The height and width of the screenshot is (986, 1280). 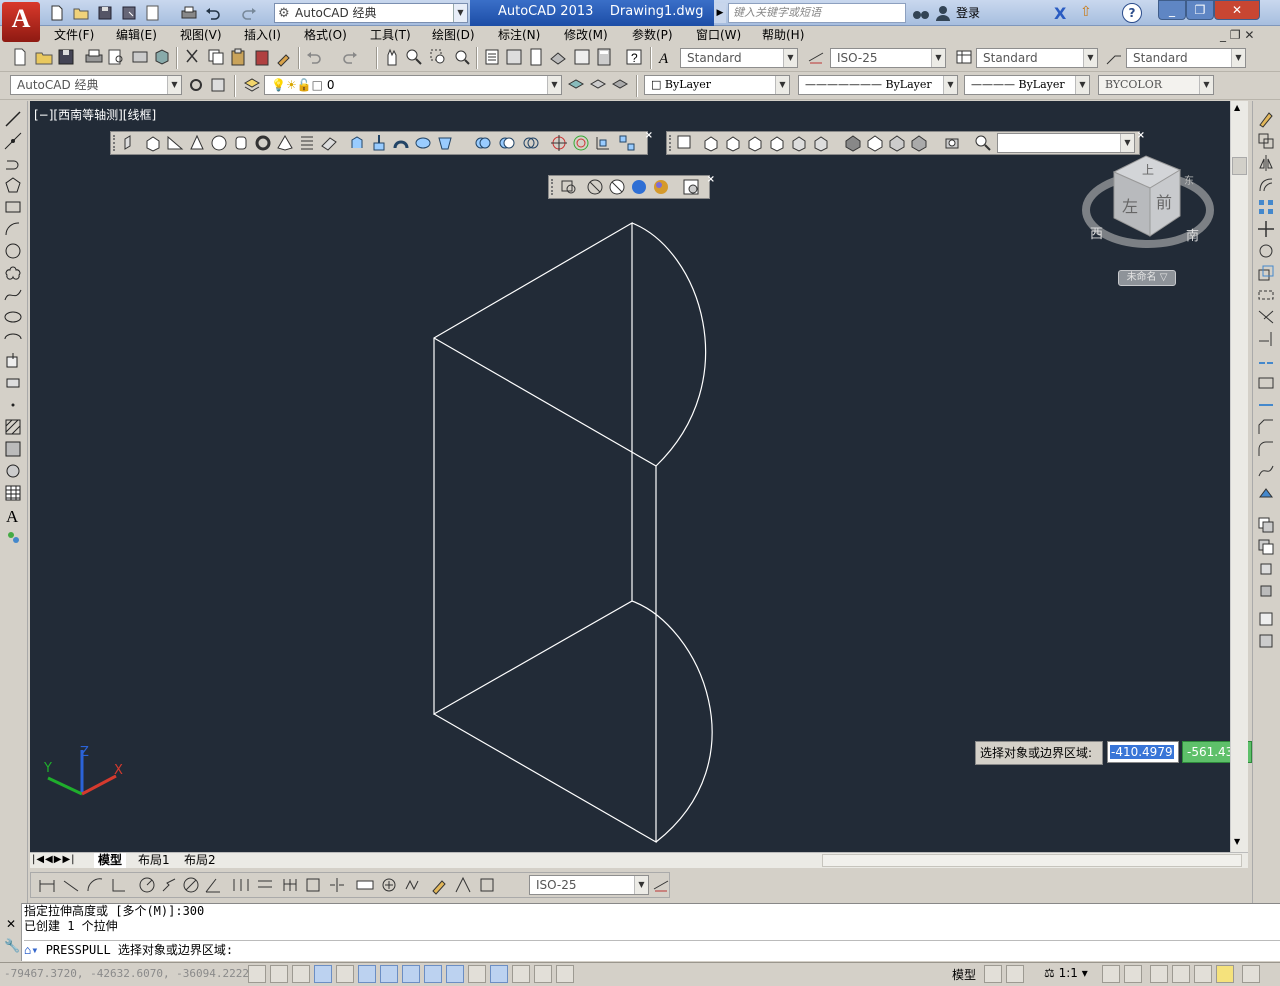 What do you see at coordinates (1266, 295) in the screenshot?
I see `stretch-icon` at bounding box center [1266, 295].